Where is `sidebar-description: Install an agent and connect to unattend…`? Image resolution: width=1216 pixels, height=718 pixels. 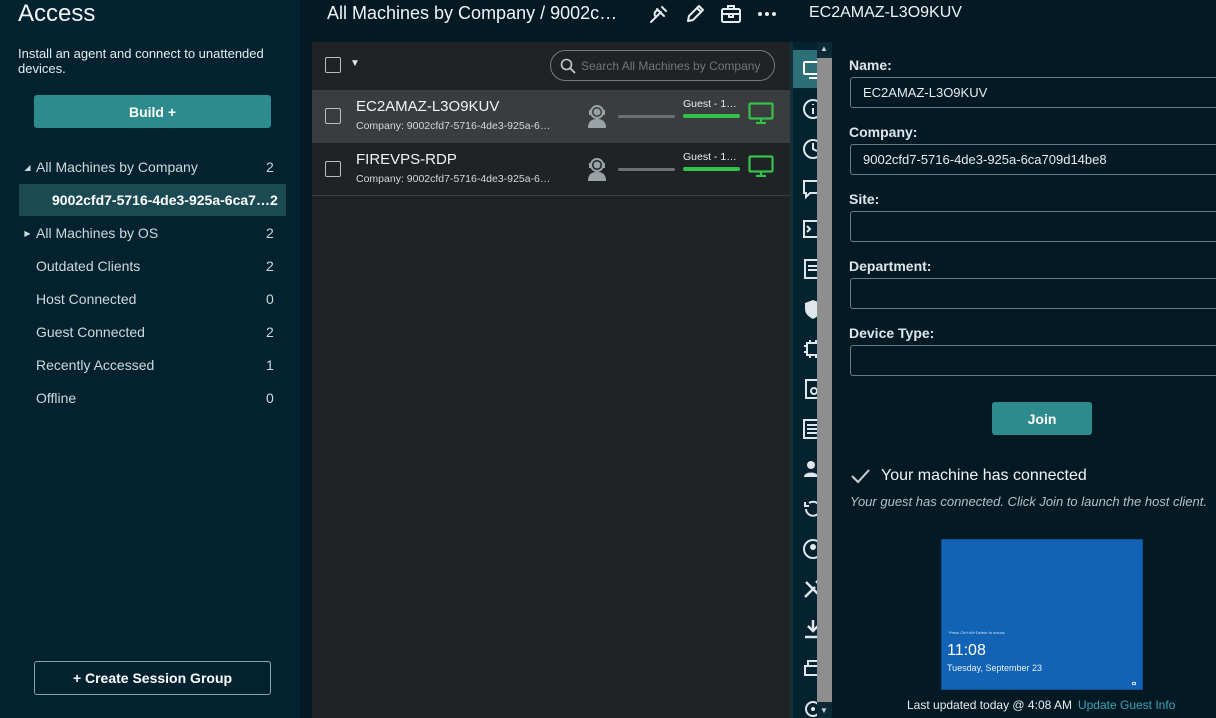
sidebar-description: Install an agent and connect to unattend… is located at coordinates (141, 61).